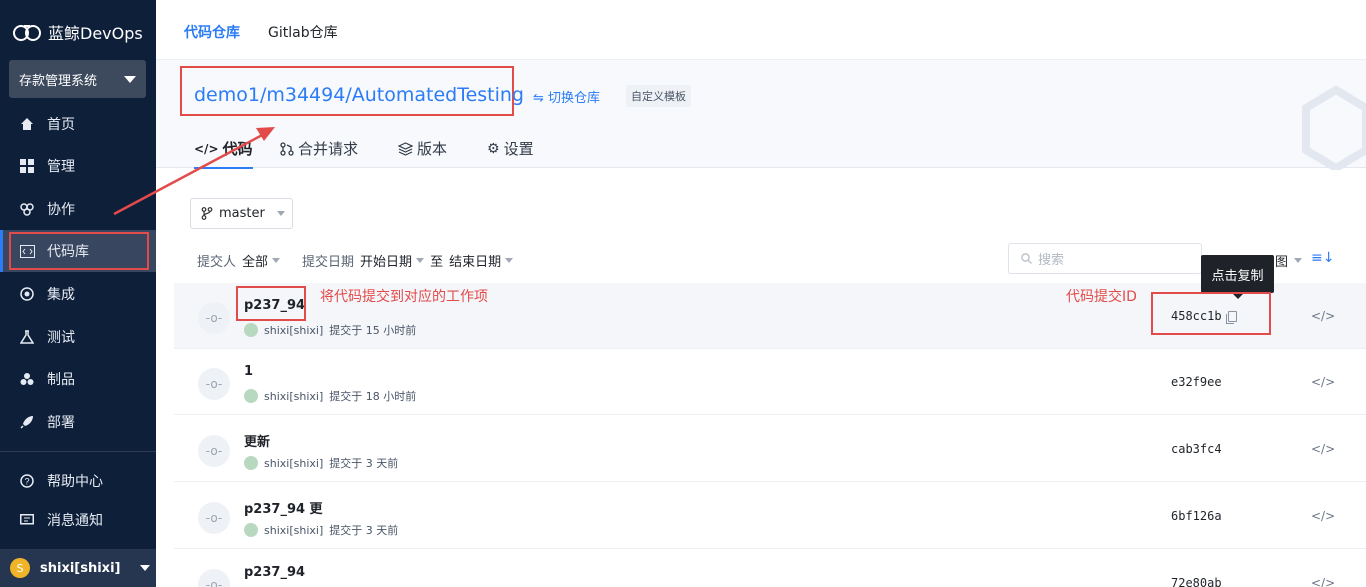 Image resolution: width=1366 pixels, height=587 pixels. I want to click on app-logo: 蓝鲸DevOps, so click(77, 32).